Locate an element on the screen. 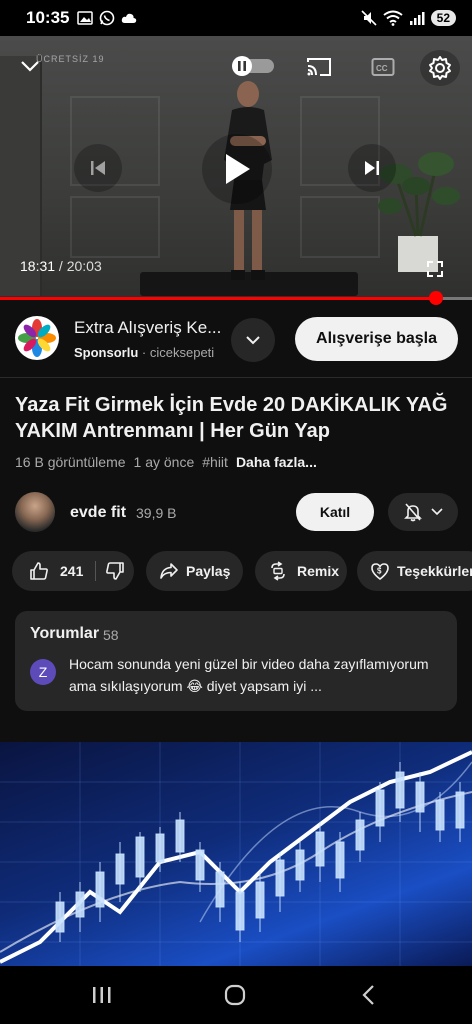 The image size is (472, 1024). dislike-button is located at coordinates (115, 571).